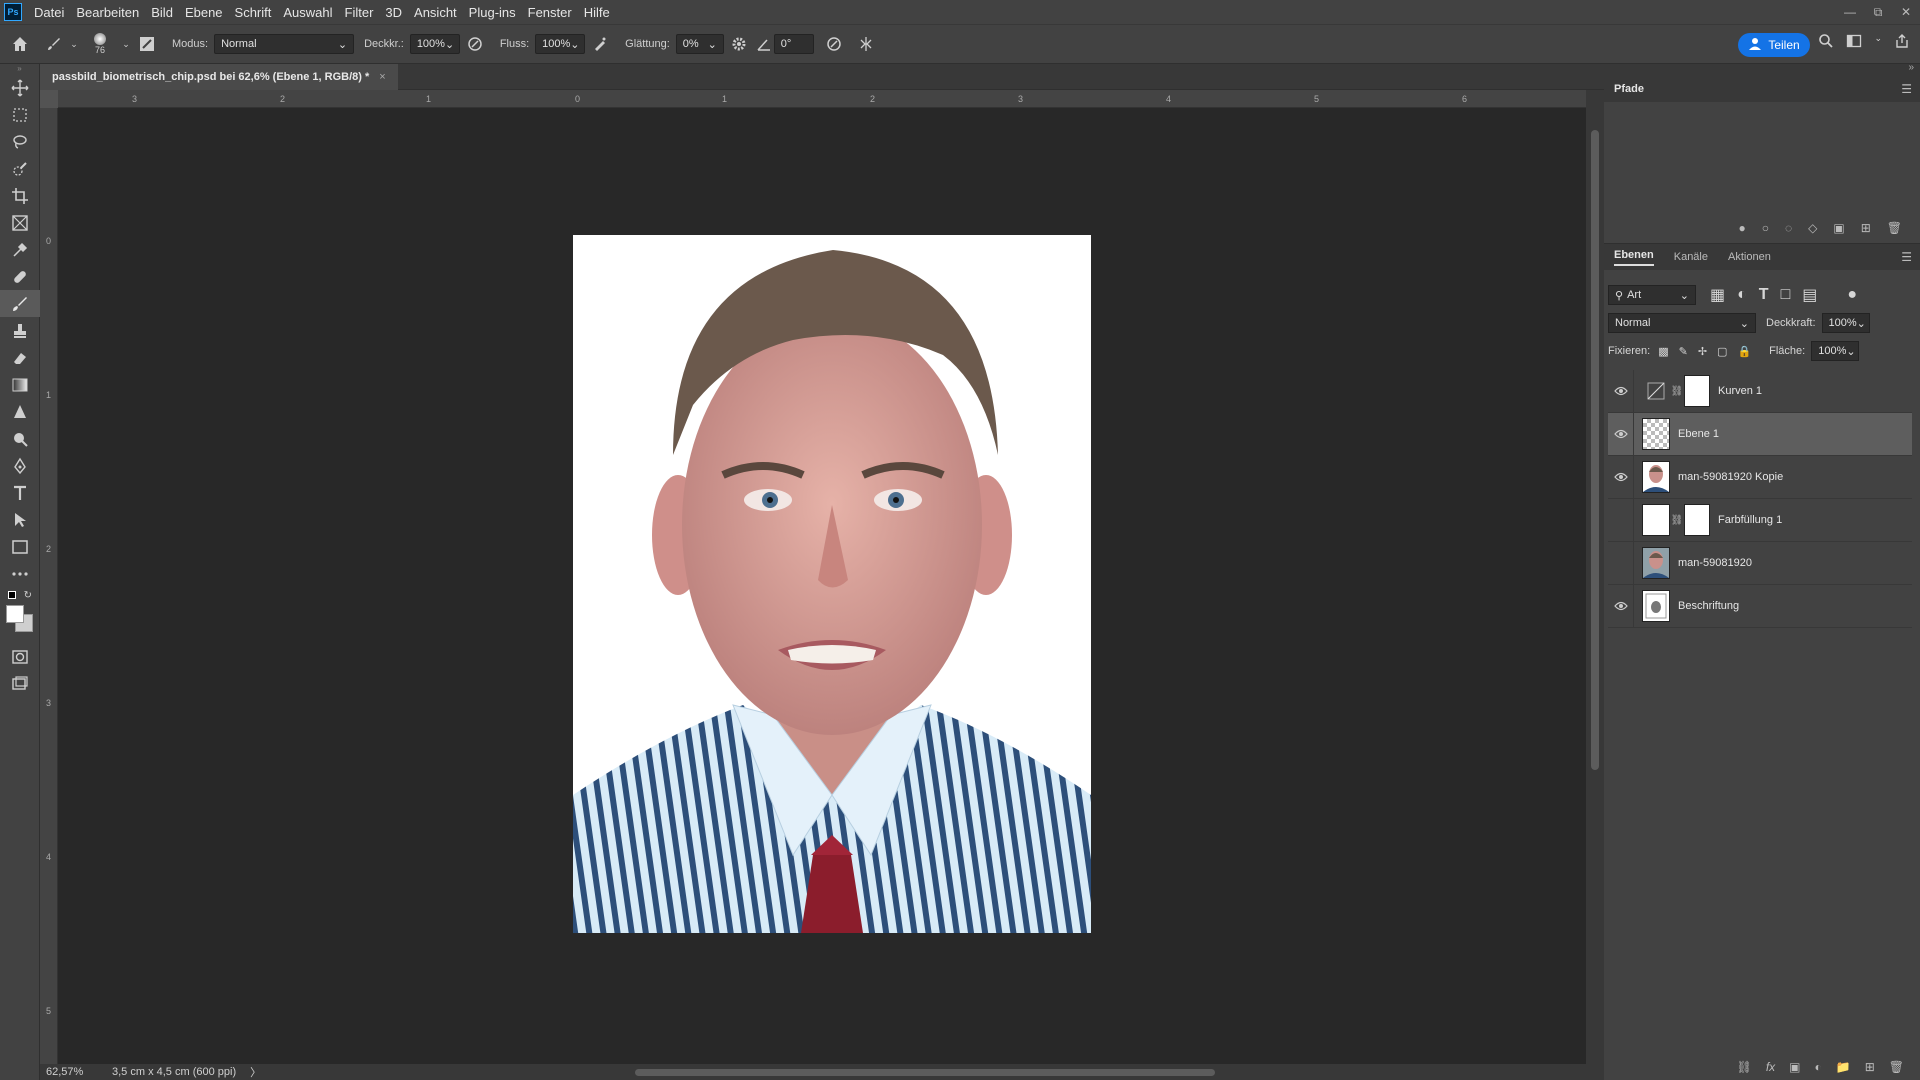  I want to click on lock-artboard-icon: ▢, so click(1722, 351).